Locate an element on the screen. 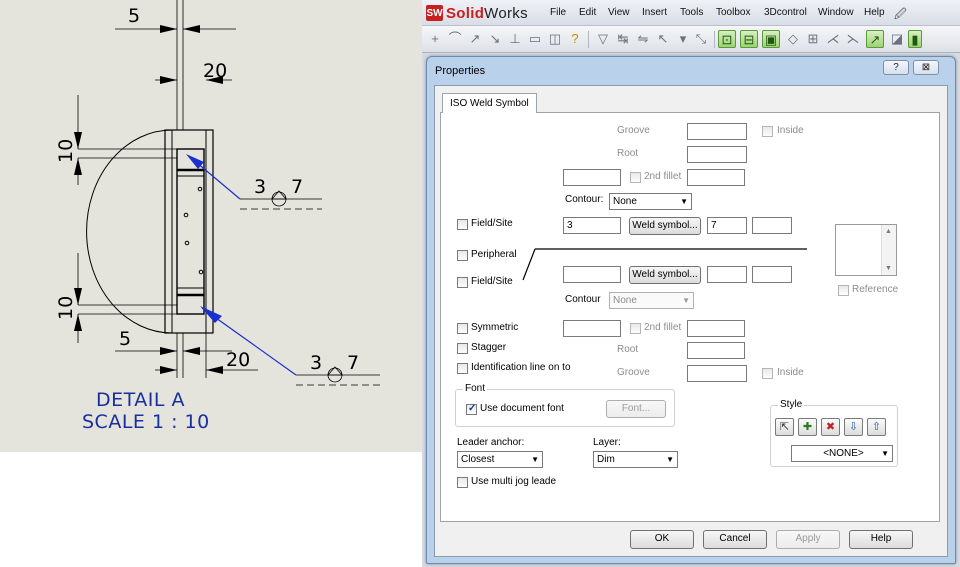 Image resolution: width=960 pixels, height=567 pixels. lower-field-site-checkbox is located at coordinates (462, 282).